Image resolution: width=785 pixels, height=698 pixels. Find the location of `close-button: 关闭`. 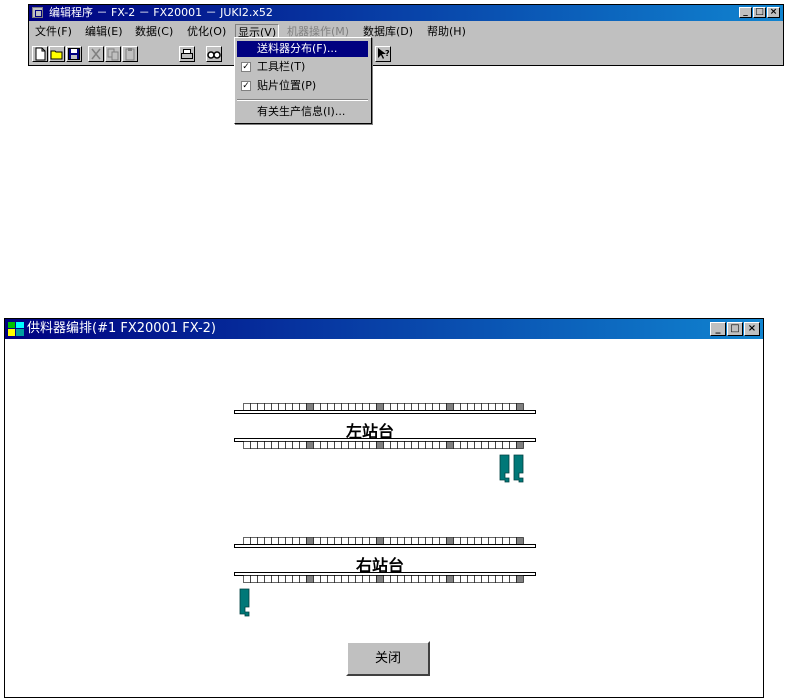

close-button: 关闭 is located at coordinates (388, 658).